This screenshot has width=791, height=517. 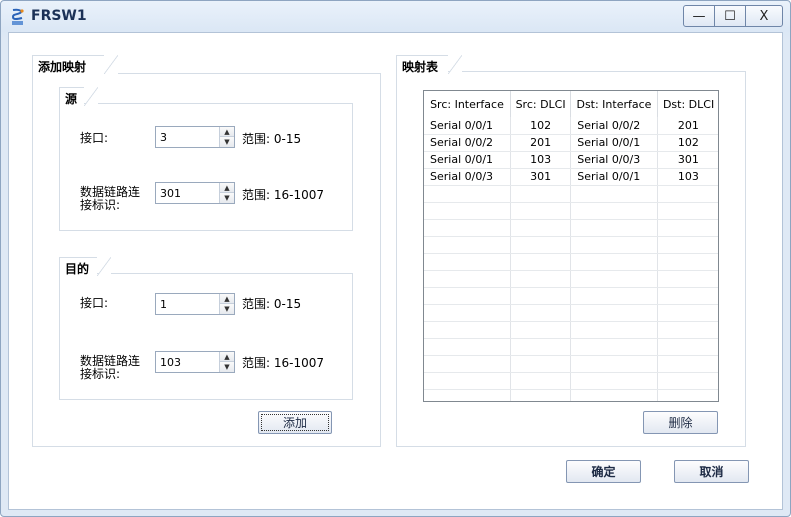 What do you see at coordinates (100, 205) in the screenshot?
I see `source-dlci-label-line2: 接标识:` at bounding box center [100, 205].